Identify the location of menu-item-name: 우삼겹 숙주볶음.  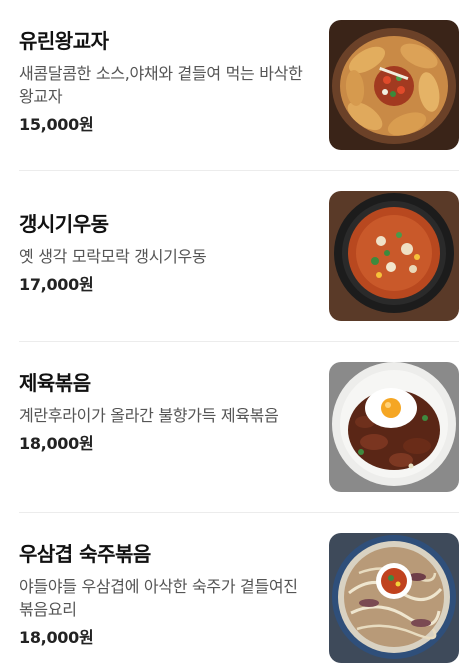
(85, 554).